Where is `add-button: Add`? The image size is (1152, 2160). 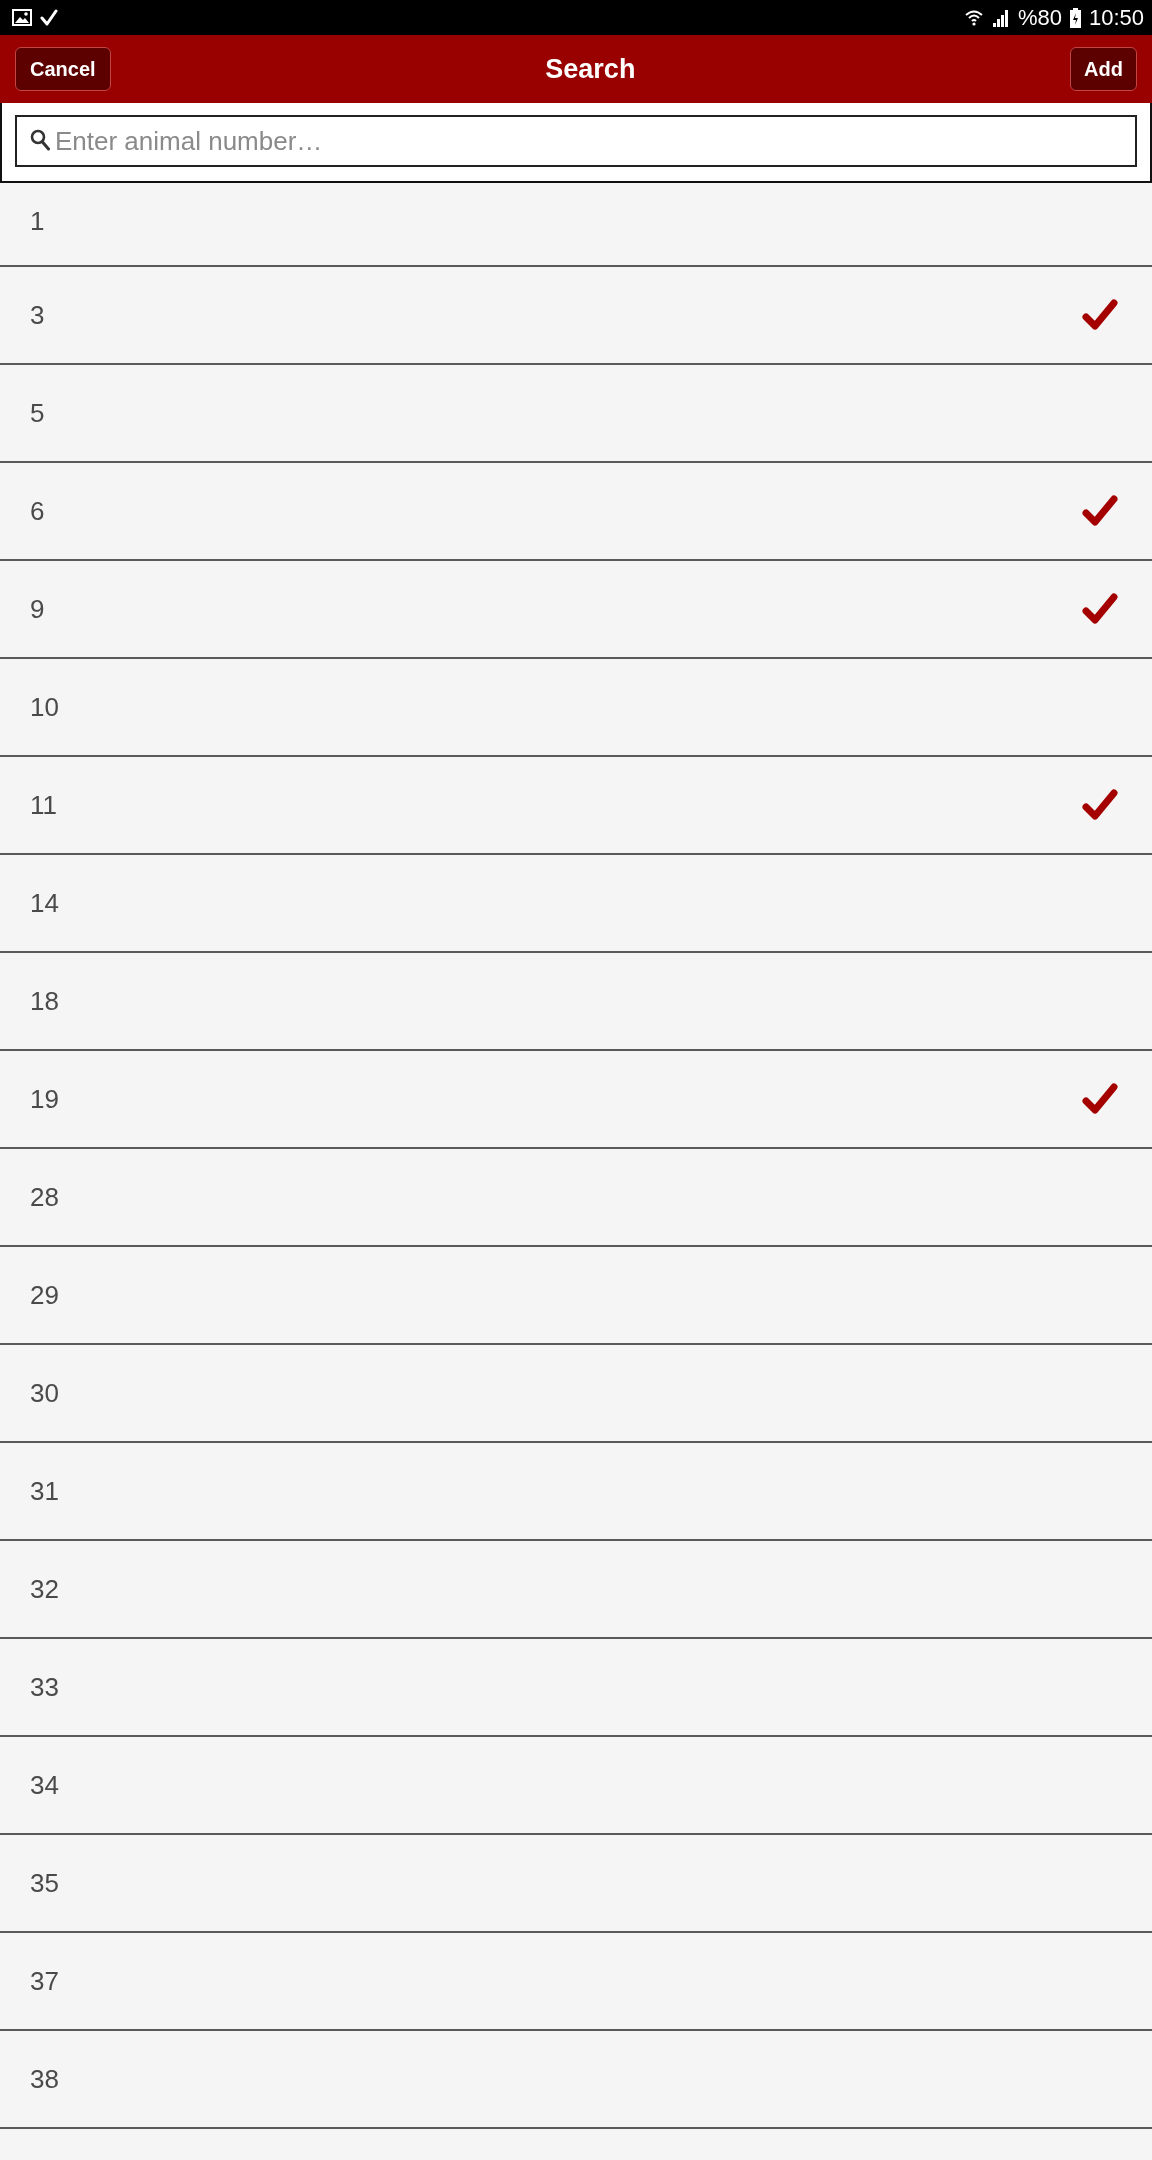 add-button: Add is located at coordinates (1103, 69).